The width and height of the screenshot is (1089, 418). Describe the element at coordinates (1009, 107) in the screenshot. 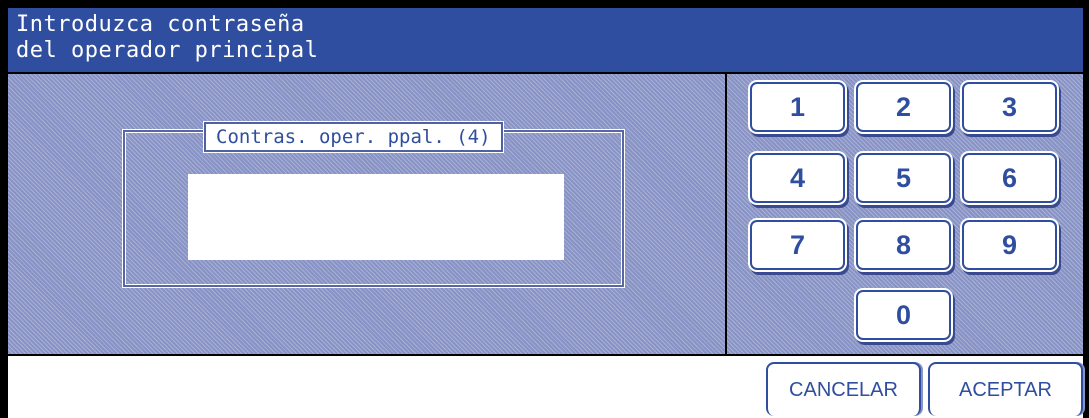

I see `key-3: 3` at that location.